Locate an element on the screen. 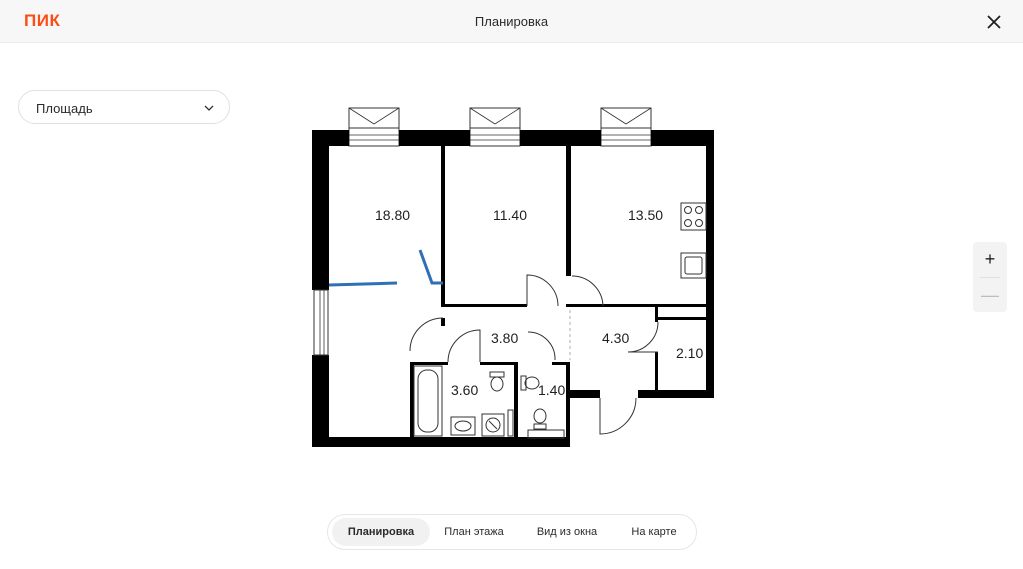 Image resolution: width=1023 pixels, height=569 pixels. room-area-label: 1.40 is located at coordinates (551, 390).